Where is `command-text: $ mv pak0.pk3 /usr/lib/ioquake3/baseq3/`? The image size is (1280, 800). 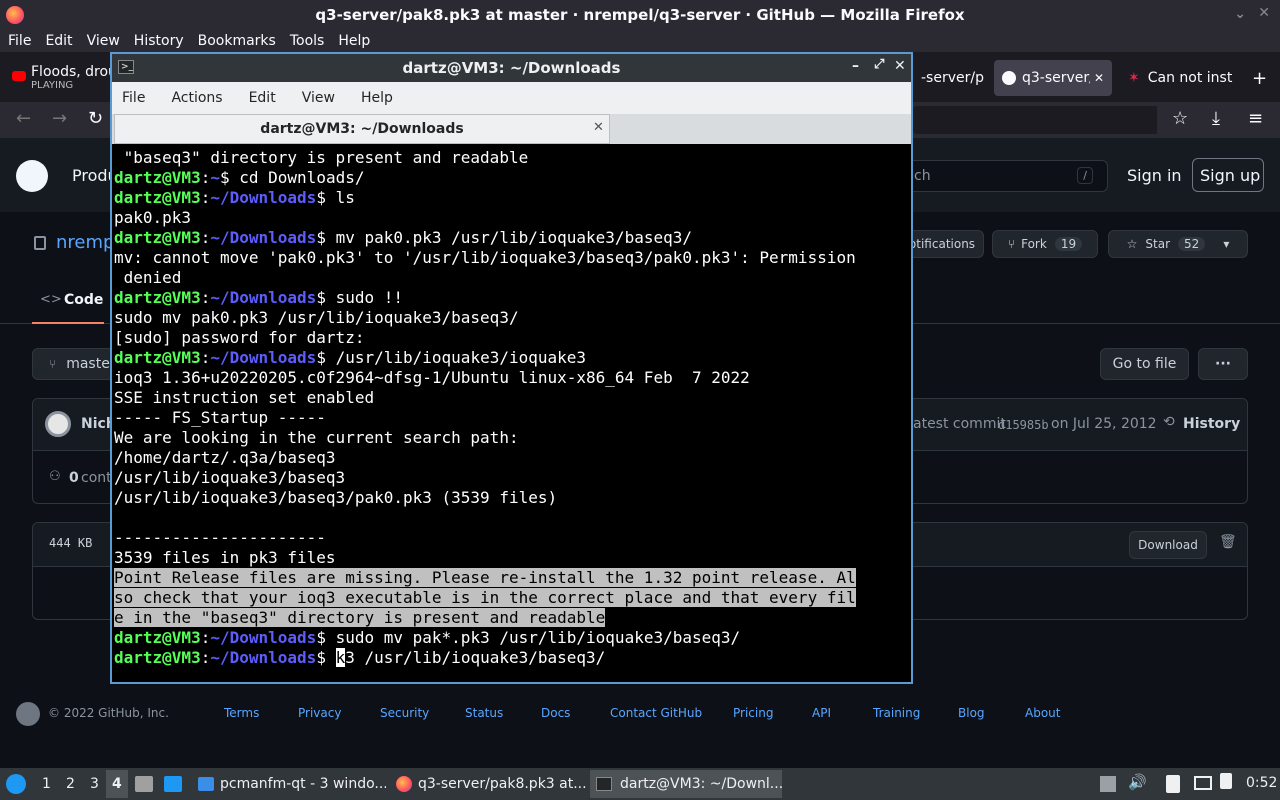
command-text: $ mv pak0.pk3 /usr/lib/ioquake3/baseq3/ is located at coordinates (504, 237).